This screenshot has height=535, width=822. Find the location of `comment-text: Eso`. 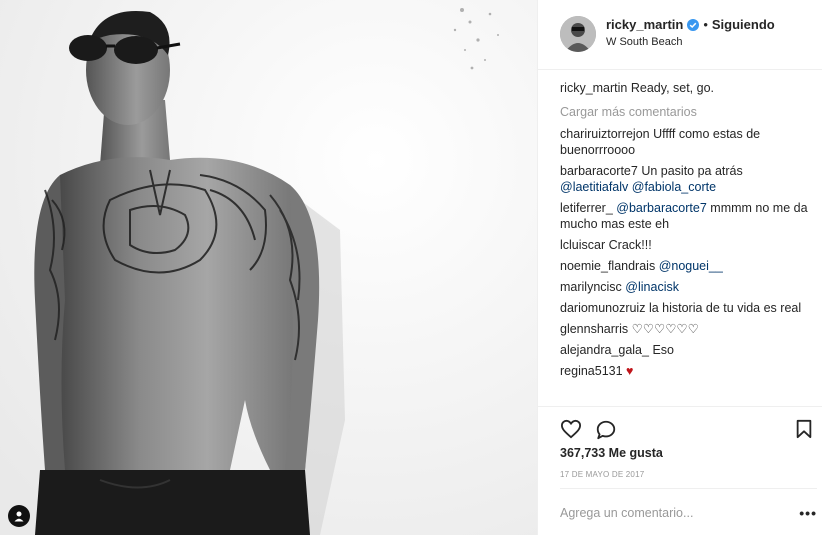

comment-text: Eso is located at coordinates (663, 350).